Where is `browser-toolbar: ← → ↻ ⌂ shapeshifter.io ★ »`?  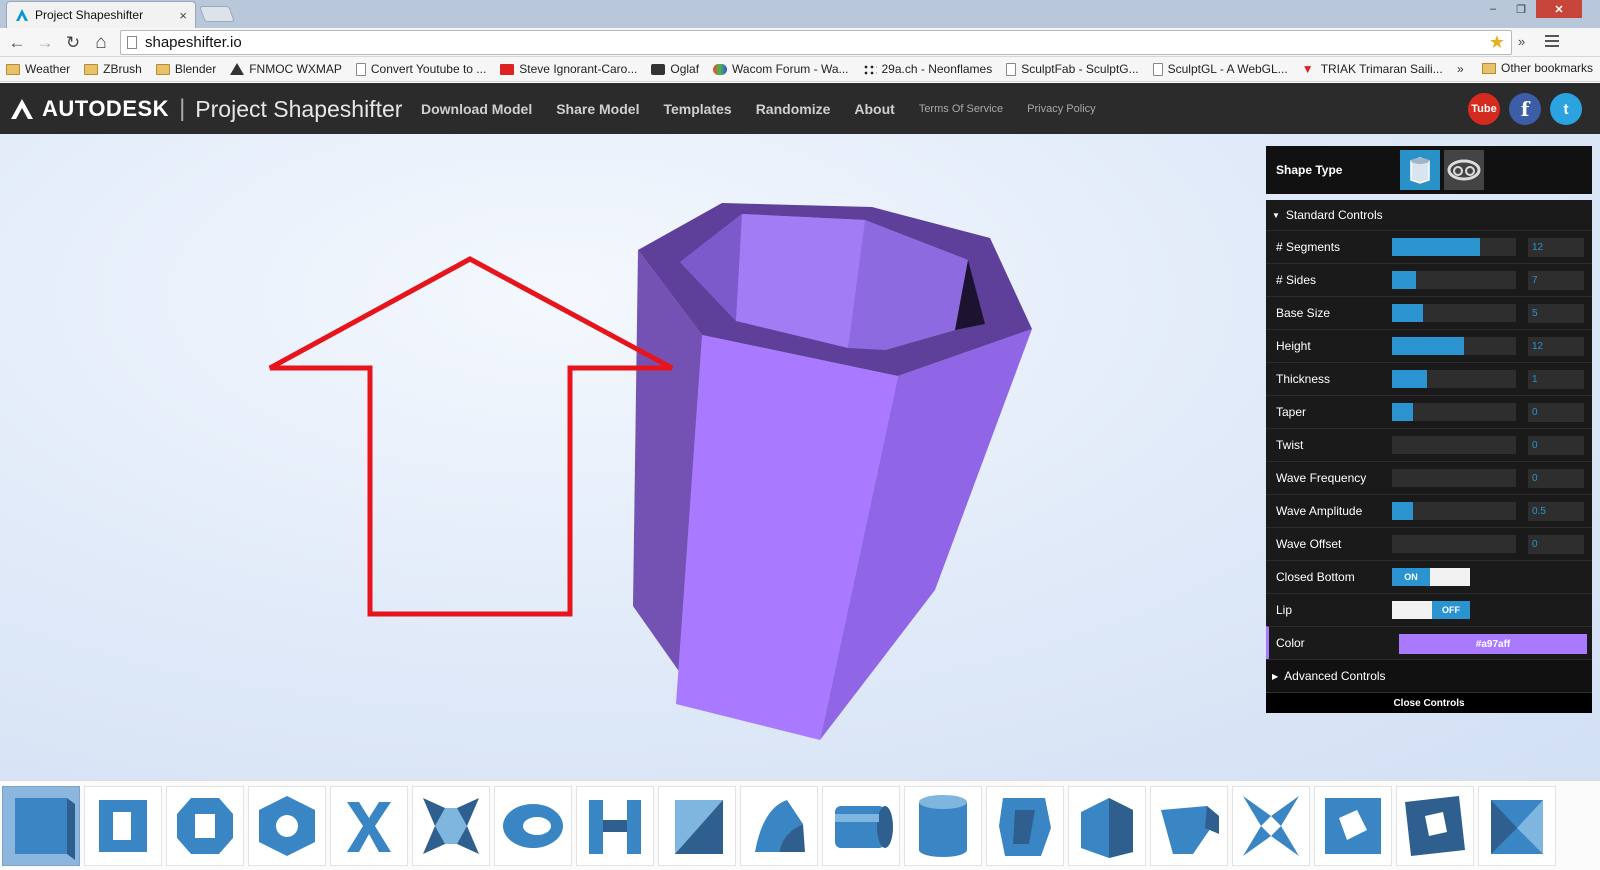 browser-toolbar: ← → ↻ ⌂ shapeshifter.io ★ » is located at coordinates (800, 42).